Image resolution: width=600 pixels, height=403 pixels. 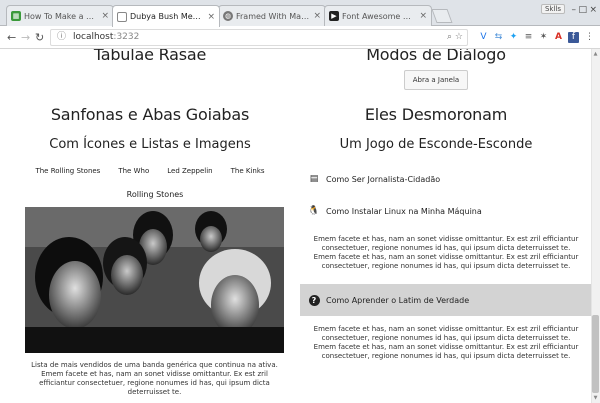 What do you see at coordinates (595, 54) in the screenshot?
I see `scroll-up-icon: ▲` at bounding box center [595, 54].